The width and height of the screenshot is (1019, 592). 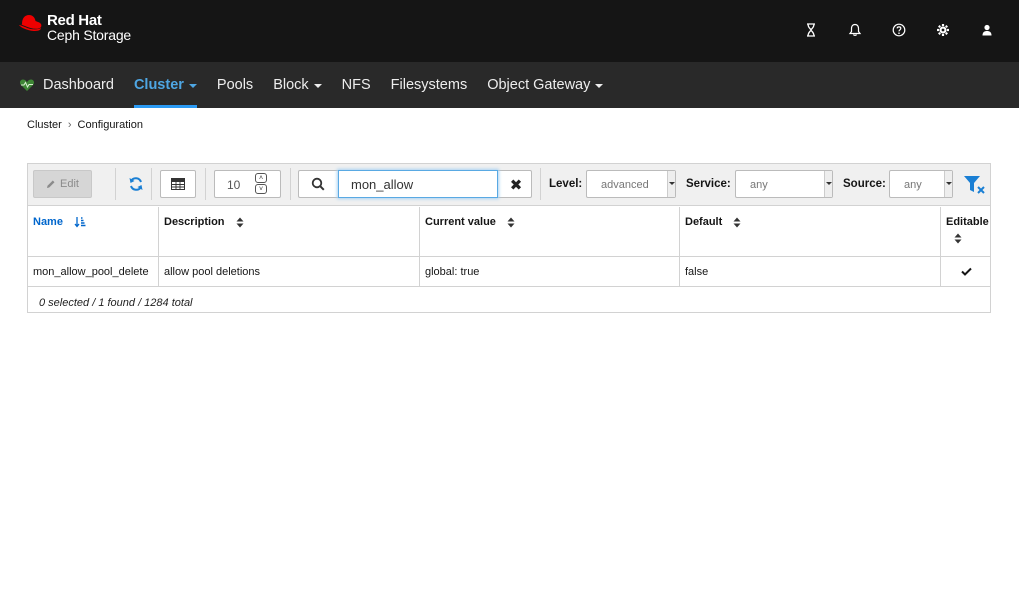 I want to click on nav-nfs-label: NFS, so click(x=356, y=85).